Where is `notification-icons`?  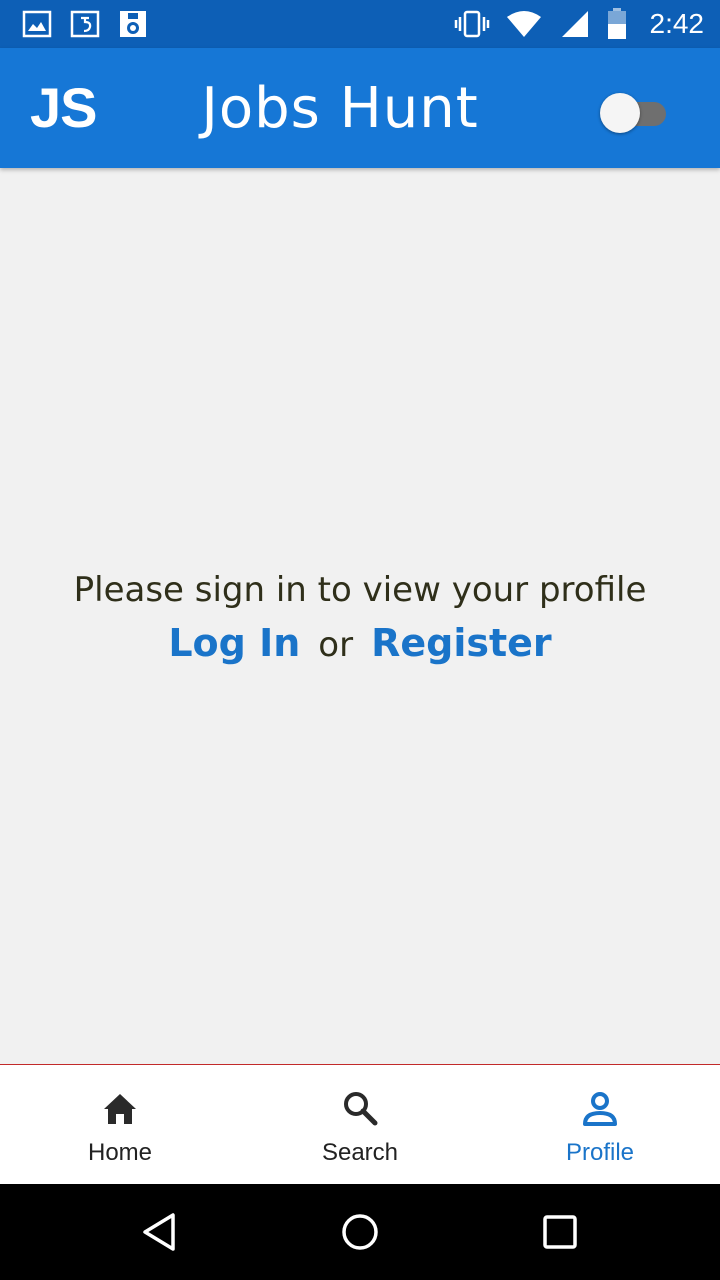
notification-icons is located at coordinates (85, 24).